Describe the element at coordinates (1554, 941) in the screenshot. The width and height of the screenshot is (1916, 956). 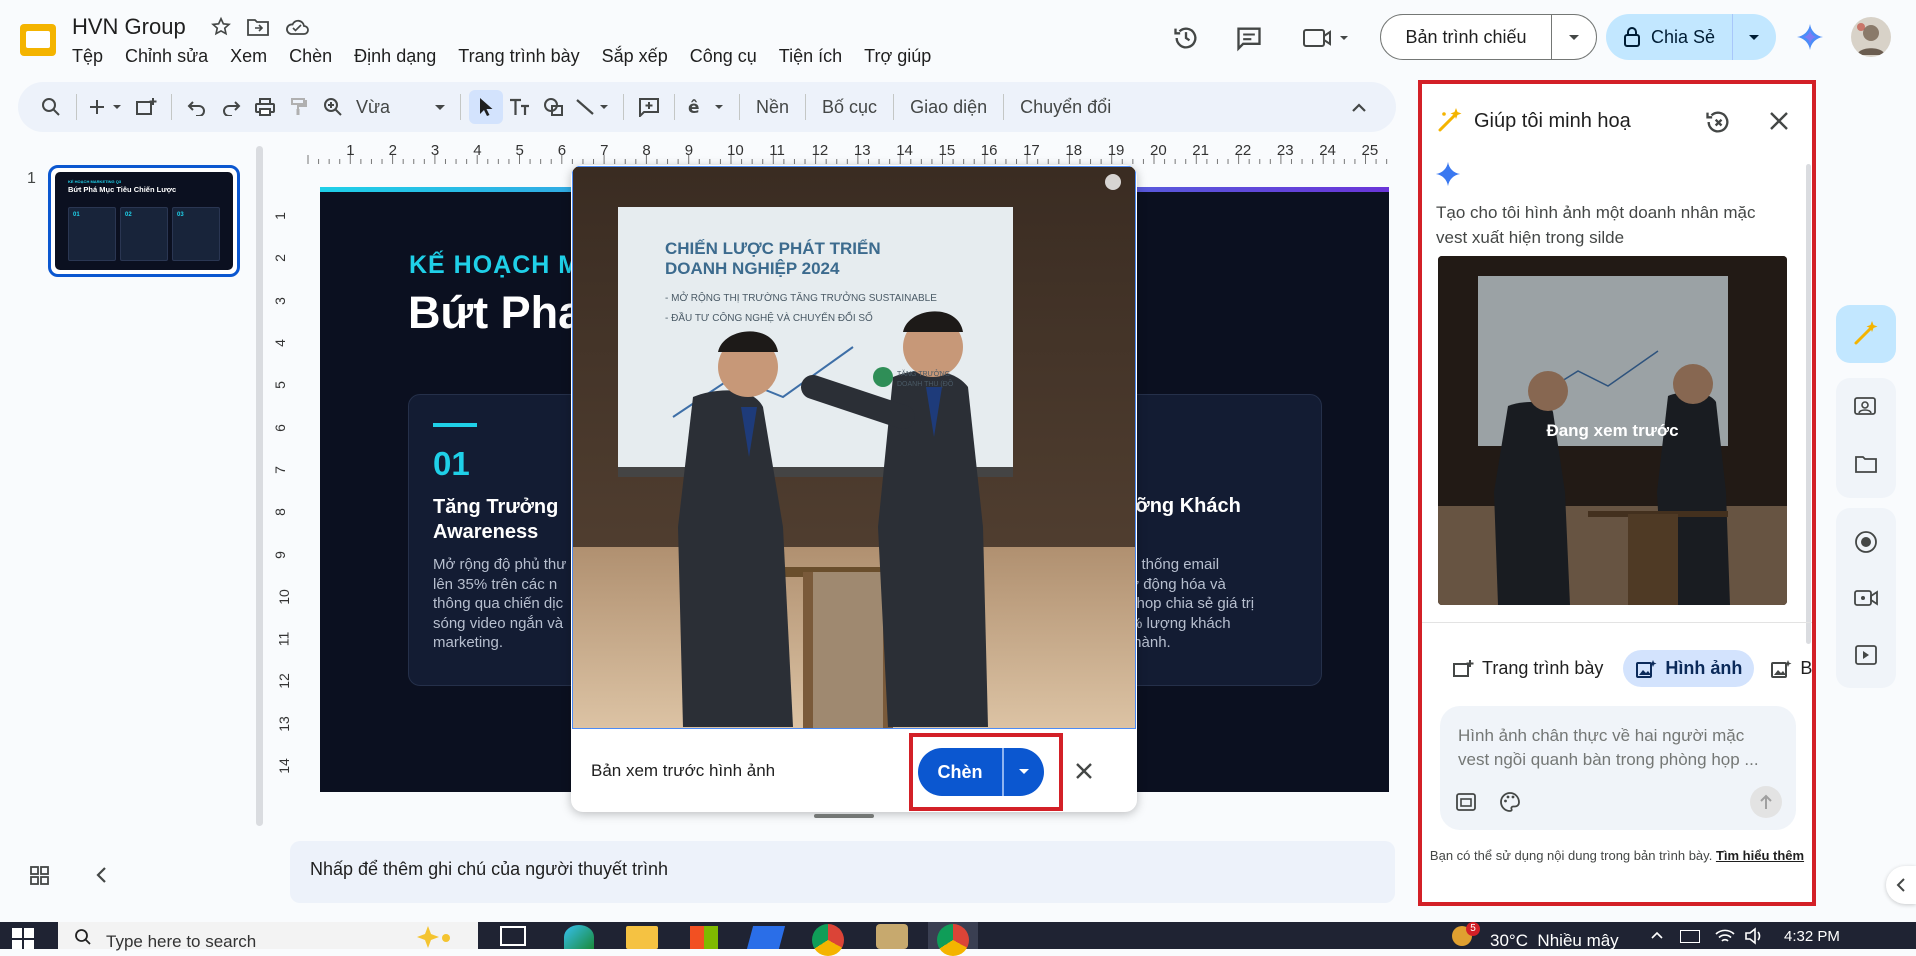
I see `weather-text: 30°C Nhiều mây` at that location.